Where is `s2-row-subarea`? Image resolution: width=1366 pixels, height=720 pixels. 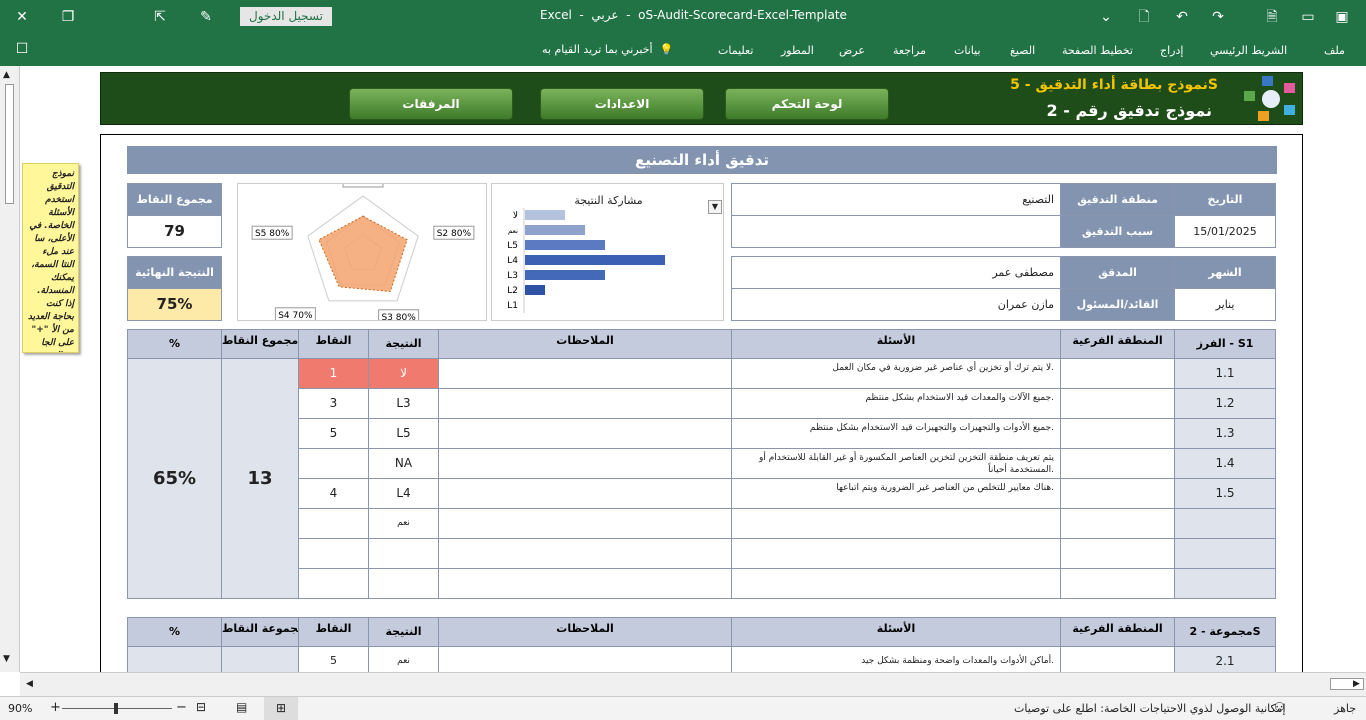 s2-row-subarea is located at coordinates (1117, 659).